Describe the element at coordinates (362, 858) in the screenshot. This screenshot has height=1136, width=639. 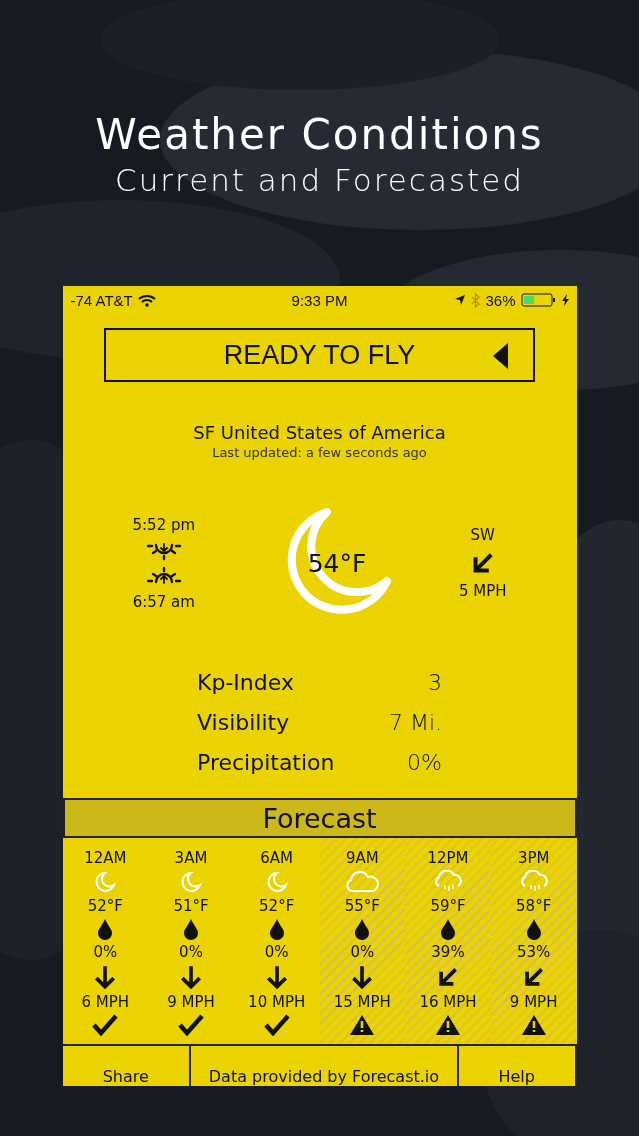
I see `hour-label: 9AM` at that location.